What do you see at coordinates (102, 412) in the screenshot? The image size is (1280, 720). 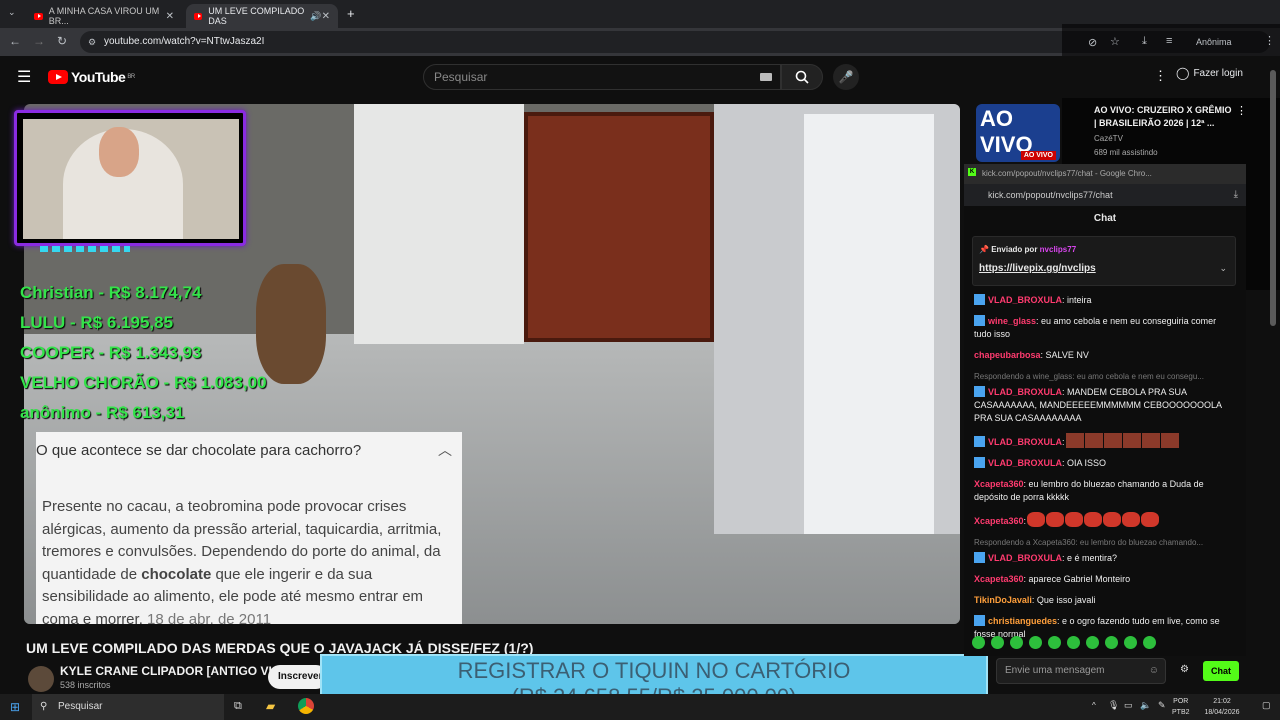 I see `donor-item: anônimo - R$ 613,31` at bounding box center [102, 412].